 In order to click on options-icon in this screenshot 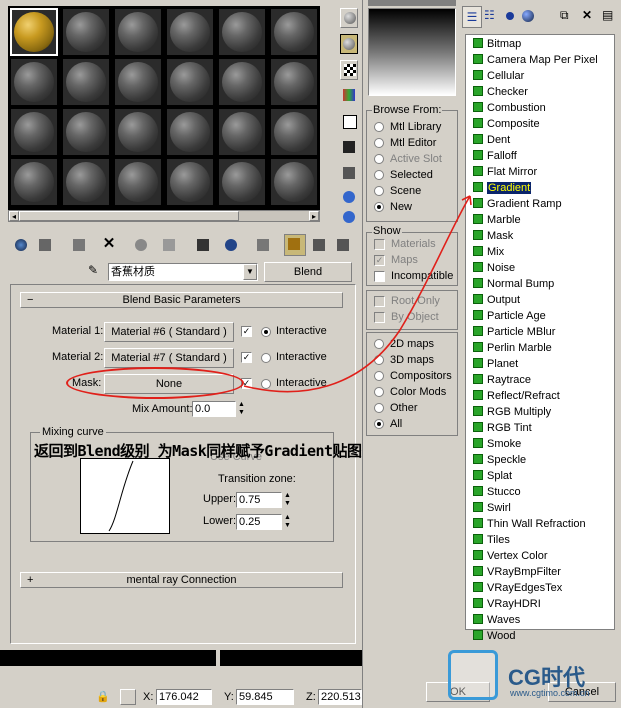, I will do `click(349, 174)`.